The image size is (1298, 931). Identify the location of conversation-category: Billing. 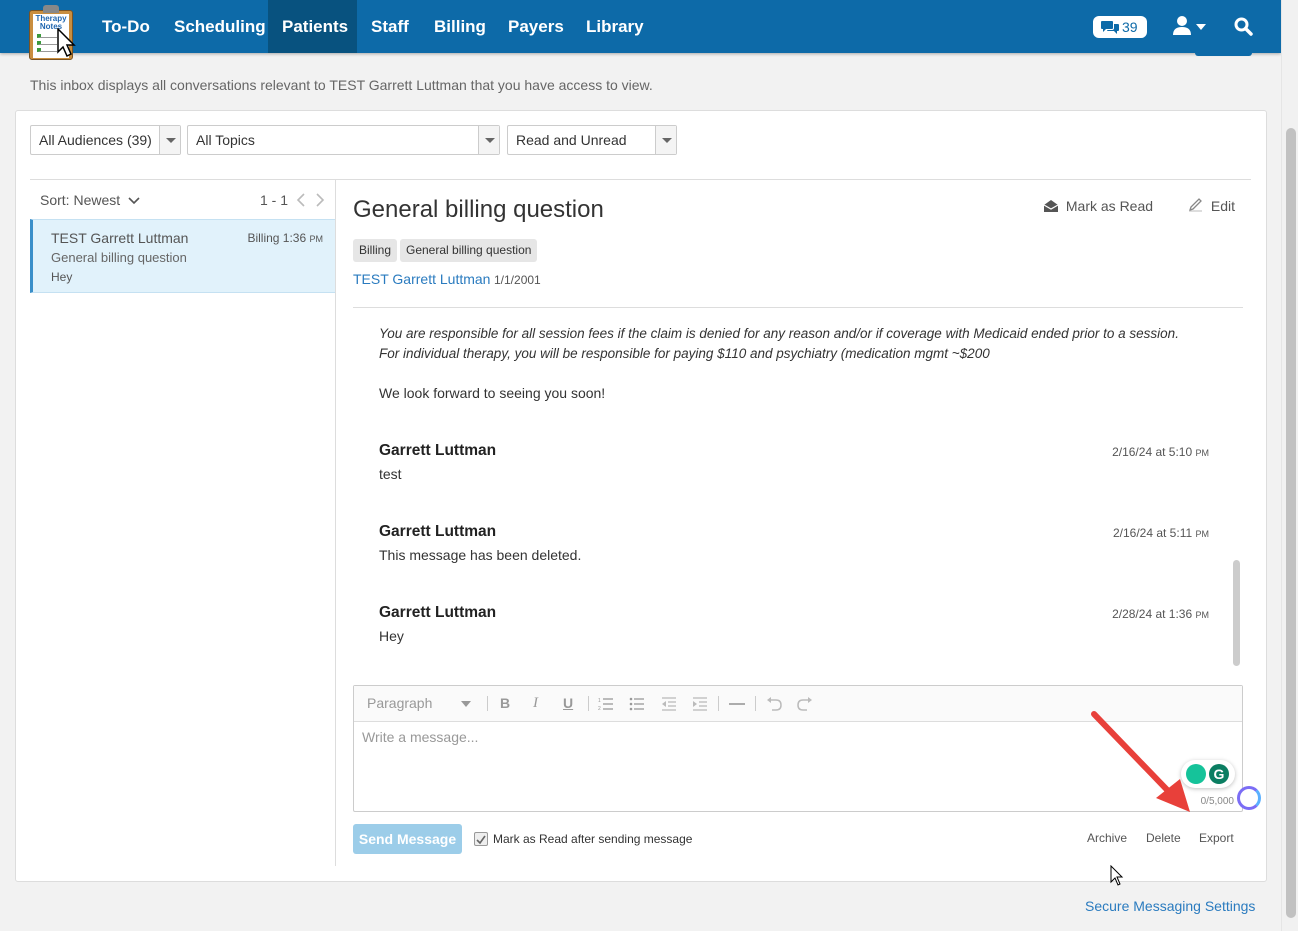
(263, 238).